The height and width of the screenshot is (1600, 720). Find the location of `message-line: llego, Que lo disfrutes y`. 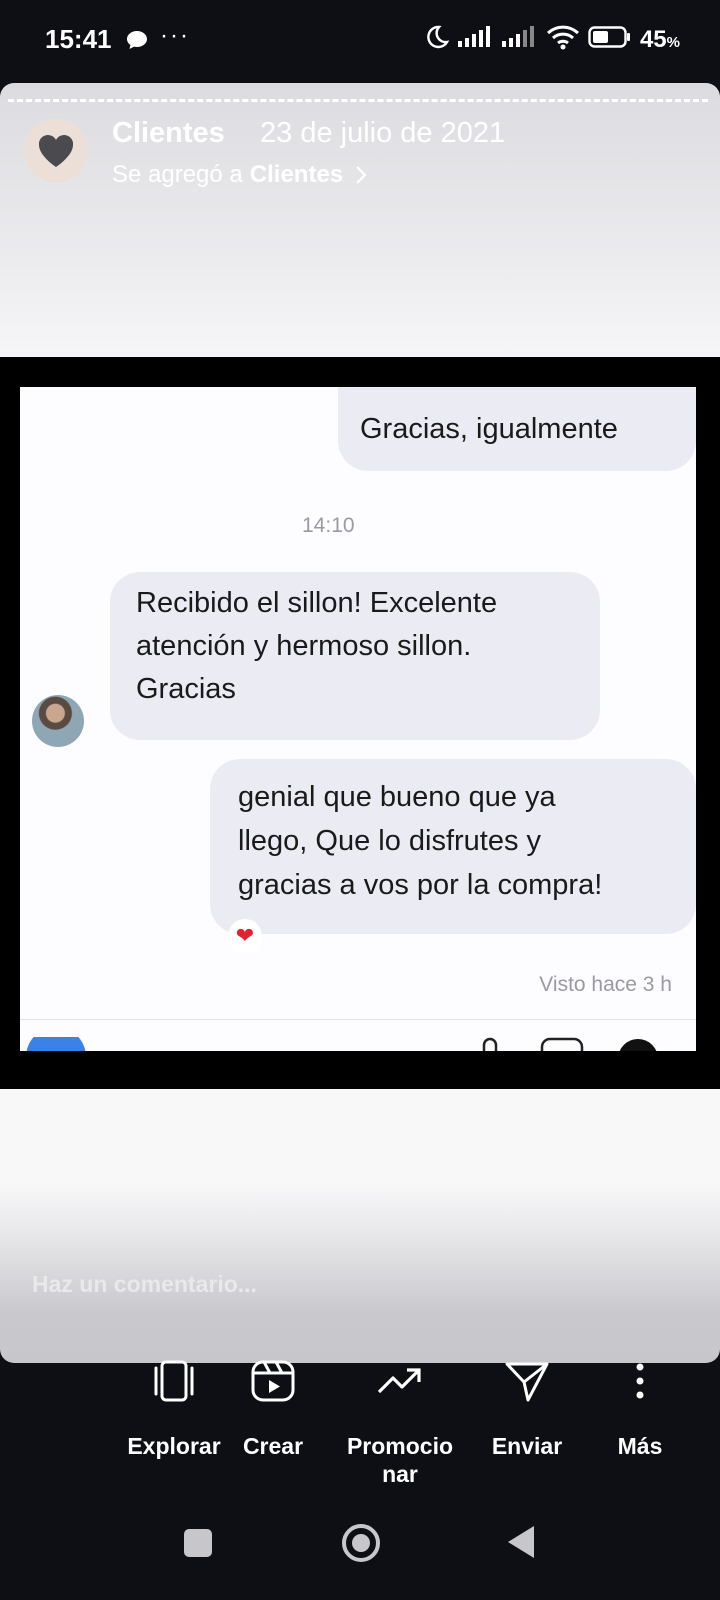

message-line: llego, Que lo disfrutes y is located at coordinates (390, 841).